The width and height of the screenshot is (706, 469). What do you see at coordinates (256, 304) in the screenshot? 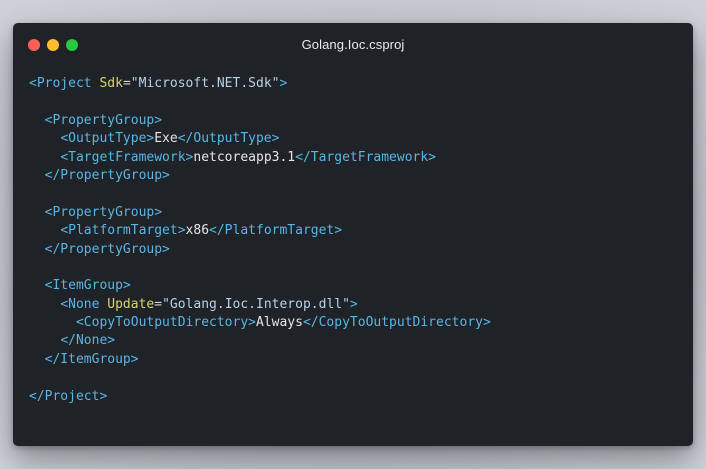
I see `code-token-string: "Golang.Ioc.Interop.dll"` at bounding box center [256, 304].